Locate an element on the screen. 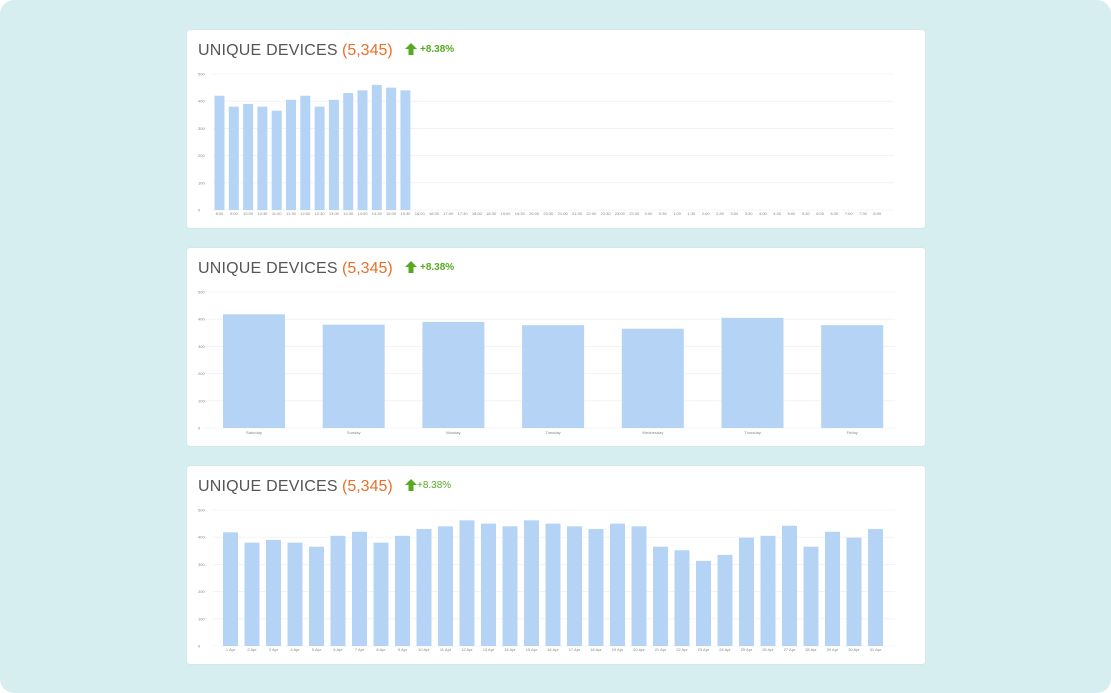  x-tick-label: 12:30 is located at coordinates (320, 213).